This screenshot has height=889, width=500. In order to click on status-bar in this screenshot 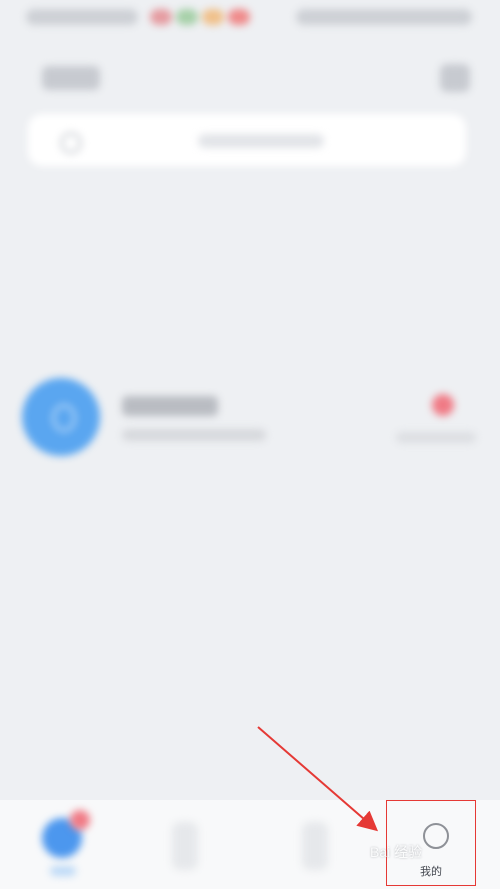, I will do `click(250, 19)`.